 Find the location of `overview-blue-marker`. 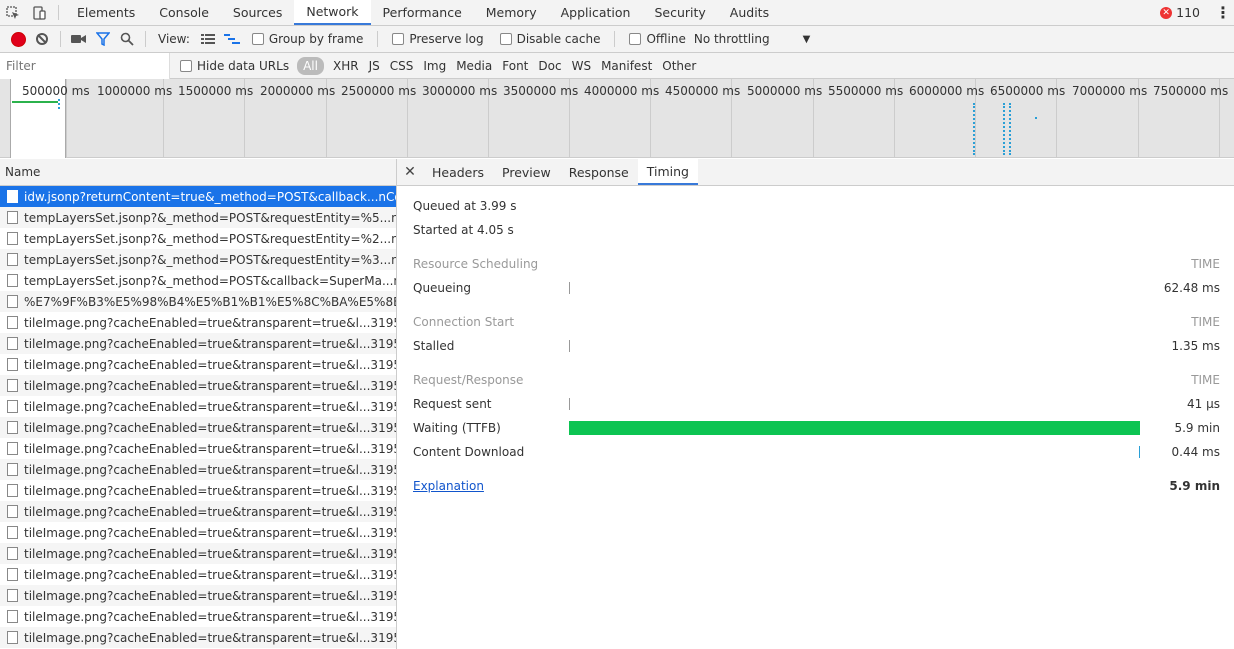

overview-blue-marker is located at coordinates (59, 104).